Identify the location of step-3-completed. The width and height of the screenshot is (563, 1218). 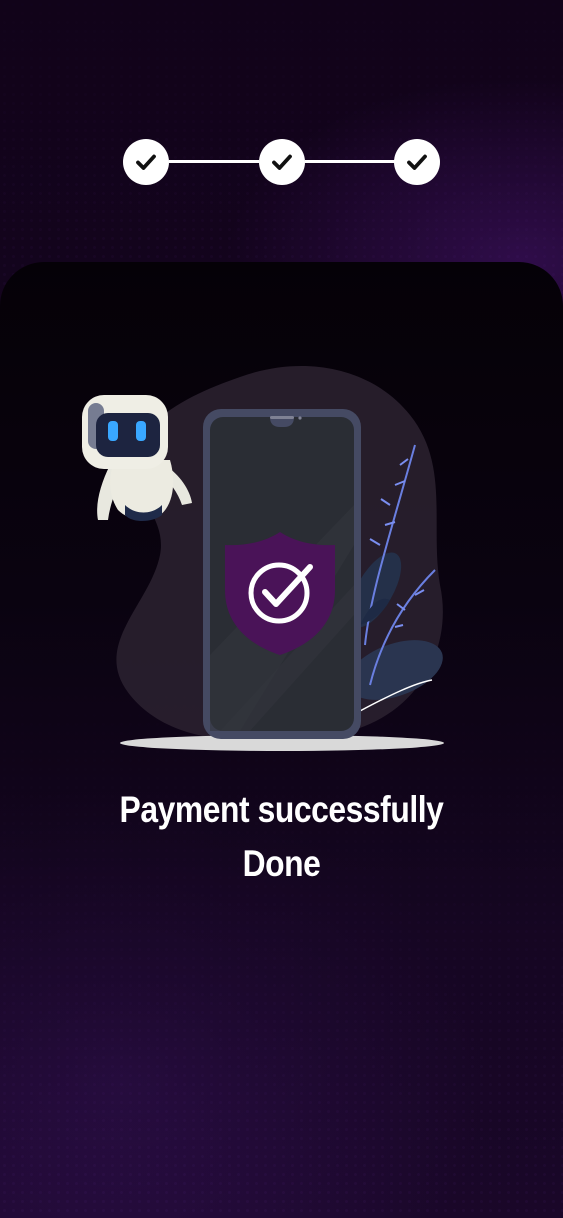
(417, 162).